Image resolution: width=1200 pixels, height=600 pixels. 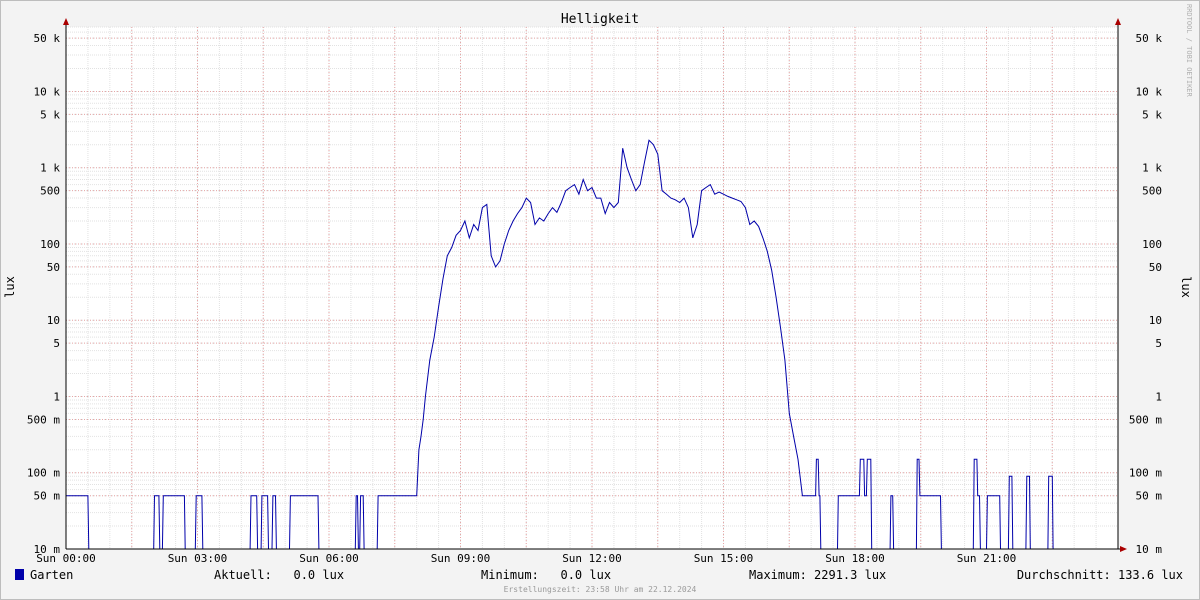 What do you see at coordinates (592, 558) in the screenshot?
I see `x-tick-label: Sun 12:00` at bounding box center [592, 558].